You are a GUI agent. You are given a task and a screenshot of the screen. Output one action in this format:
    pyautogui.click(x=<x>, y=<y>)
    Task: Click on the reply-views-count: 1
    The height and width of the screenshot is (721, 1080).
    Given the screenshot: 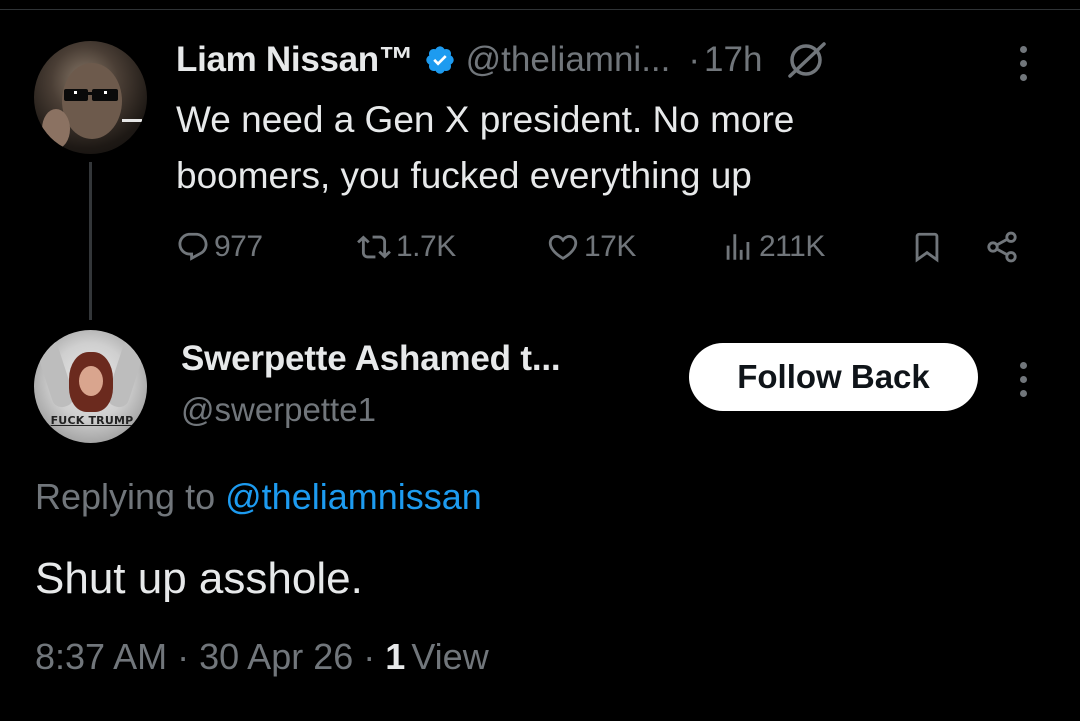 What is the action you would take?
    pyautogui.click(x=395, y=656)
    